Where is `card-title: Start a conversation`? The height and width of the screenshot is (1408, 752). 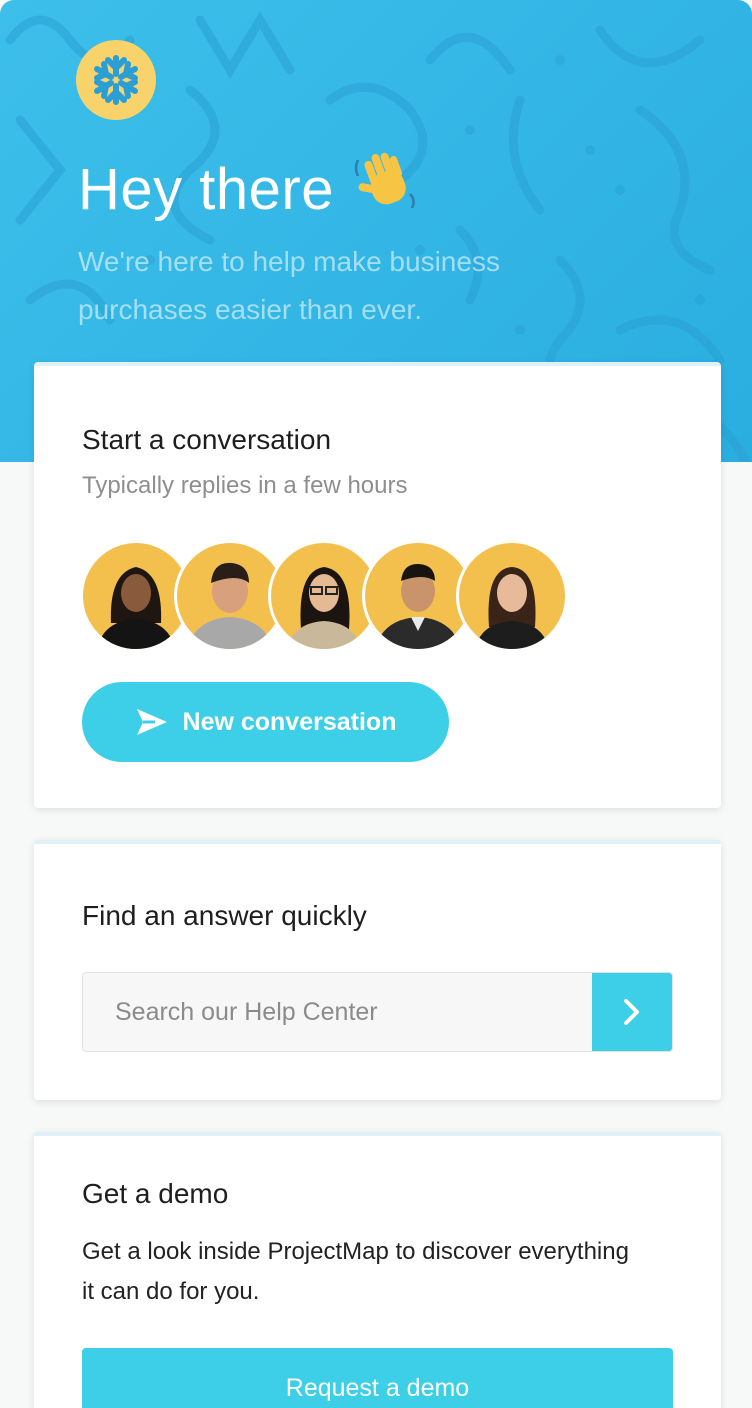
card-title: Start a conversation is located at coordinates (207, 439).